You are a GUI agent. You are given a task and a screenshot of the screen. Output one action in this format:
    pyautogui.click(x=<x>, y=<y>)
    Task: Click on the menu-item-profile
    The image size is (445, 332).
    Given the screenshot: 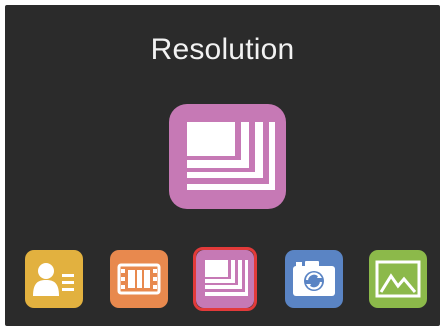 What is the action you would take?
    pyautogui.click(x=54, y=279)
    